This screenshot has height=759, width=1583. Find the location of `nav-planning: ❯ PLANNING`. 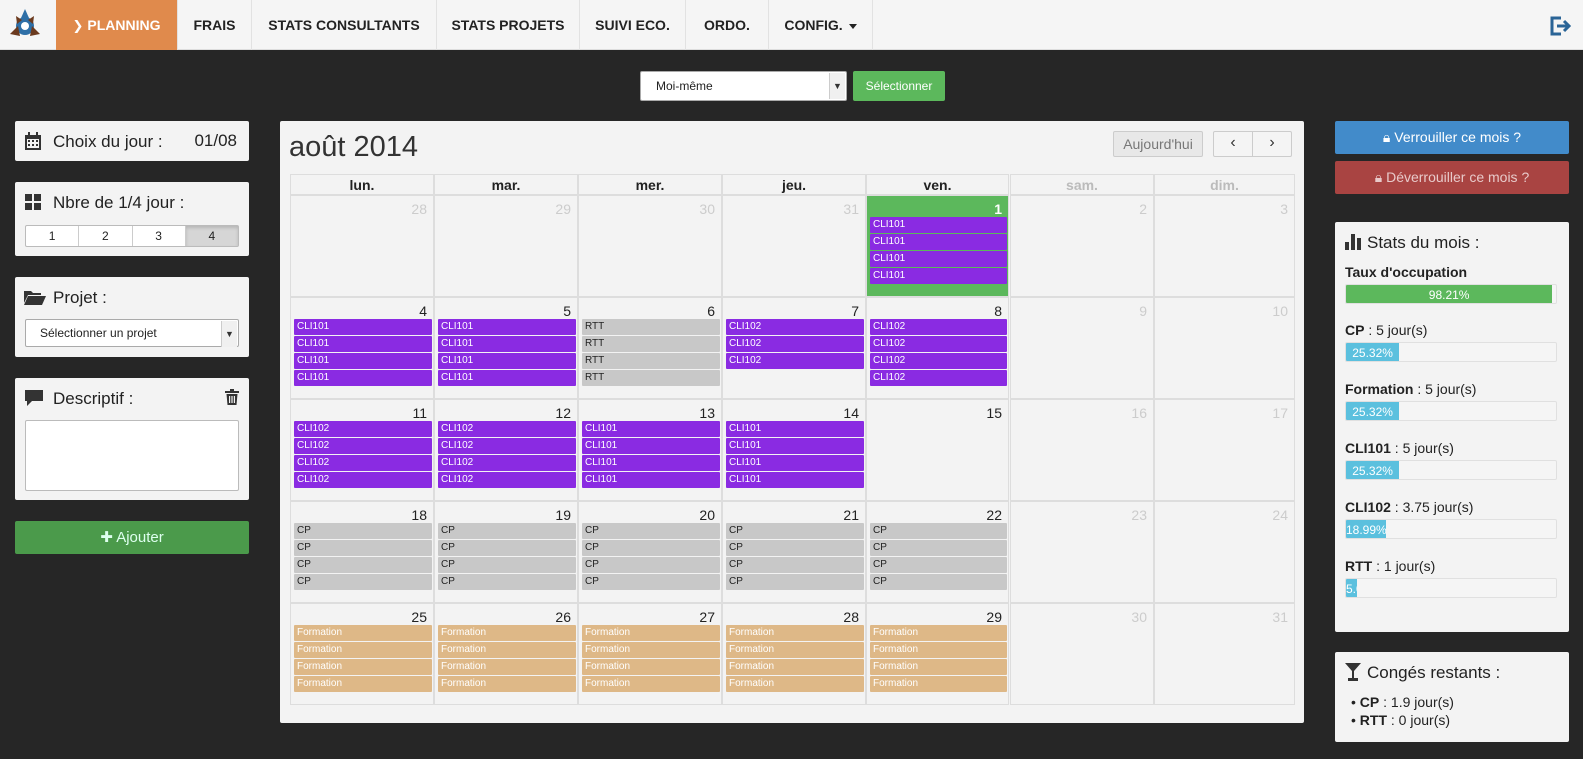

nav-planning: ❯ PLANNING is located at coordinates (117, 25).